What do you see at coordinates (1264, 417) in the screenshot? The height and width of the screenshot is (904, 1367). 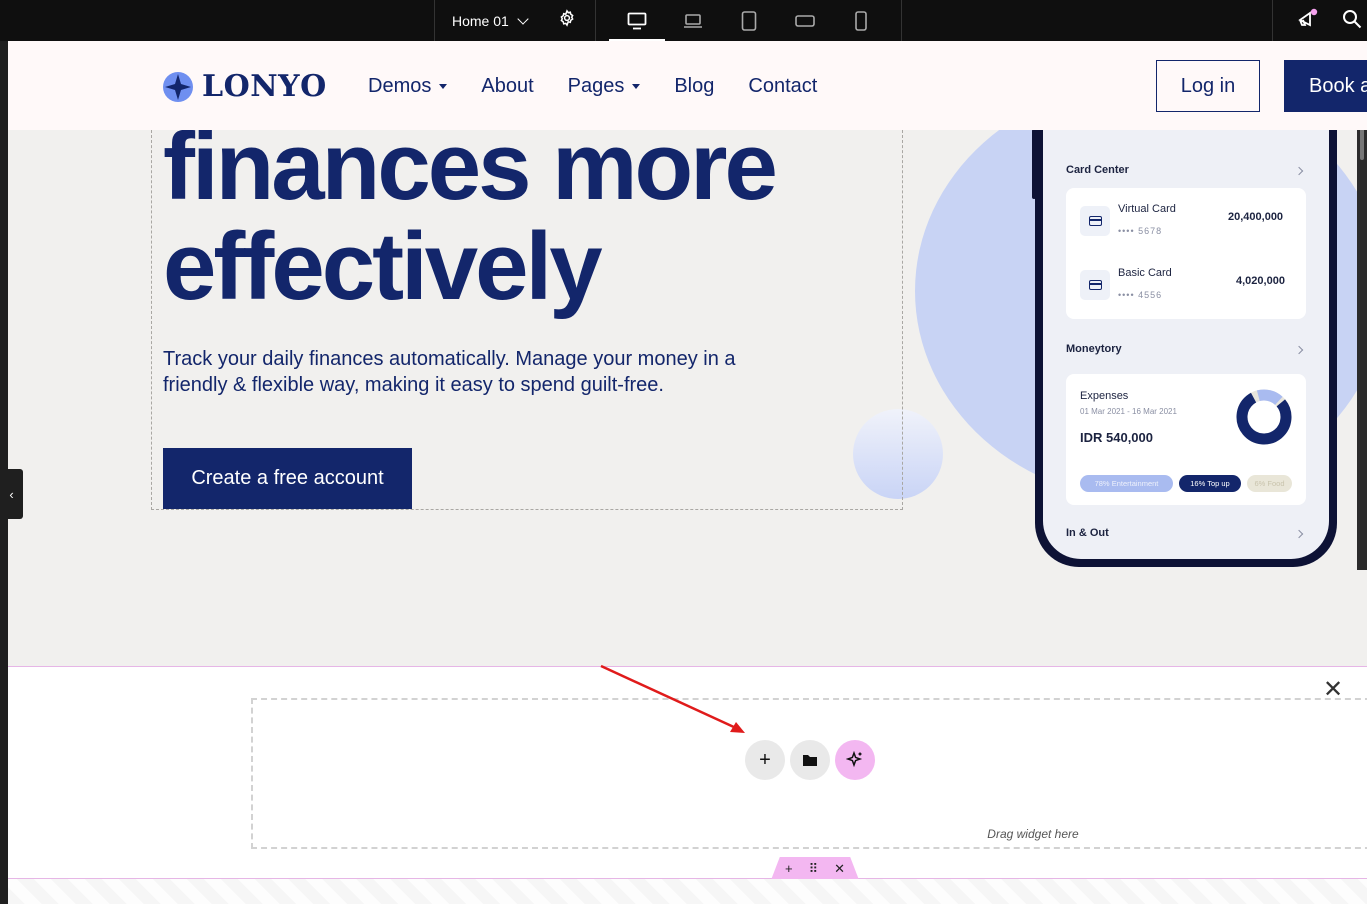 I see `donut-chart` at bounding box center [1264, 417].